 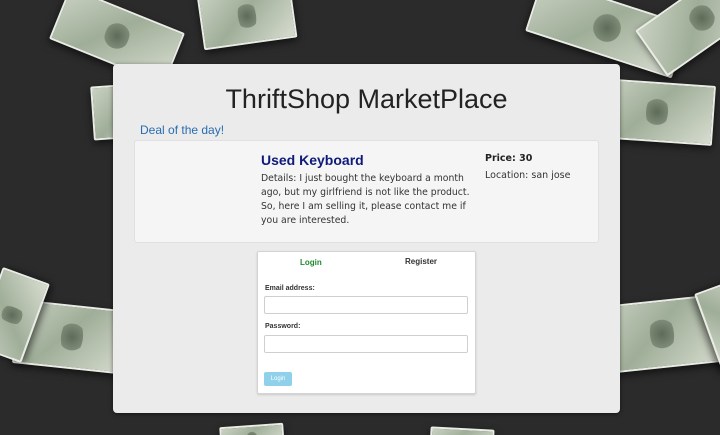 I want to click on item-title: Used Keyboard, so click(x=312, y=160).